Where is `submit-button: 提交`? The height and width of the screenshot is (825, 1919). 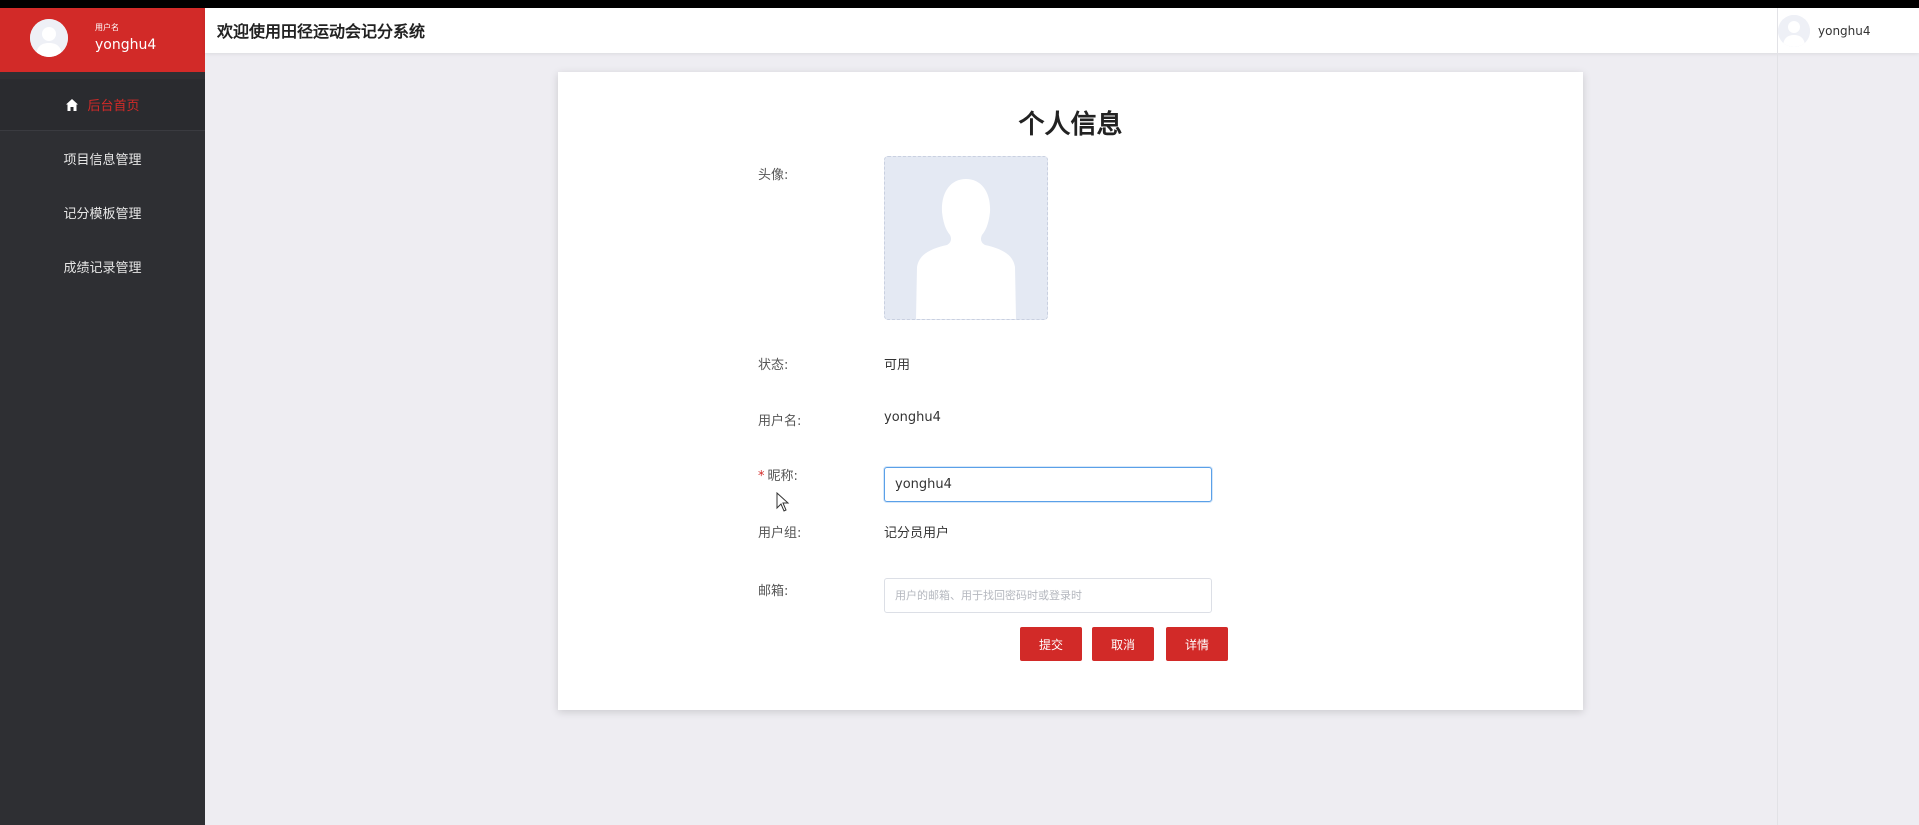
submit-button: 提交 is located at coordinates (1051, 644).